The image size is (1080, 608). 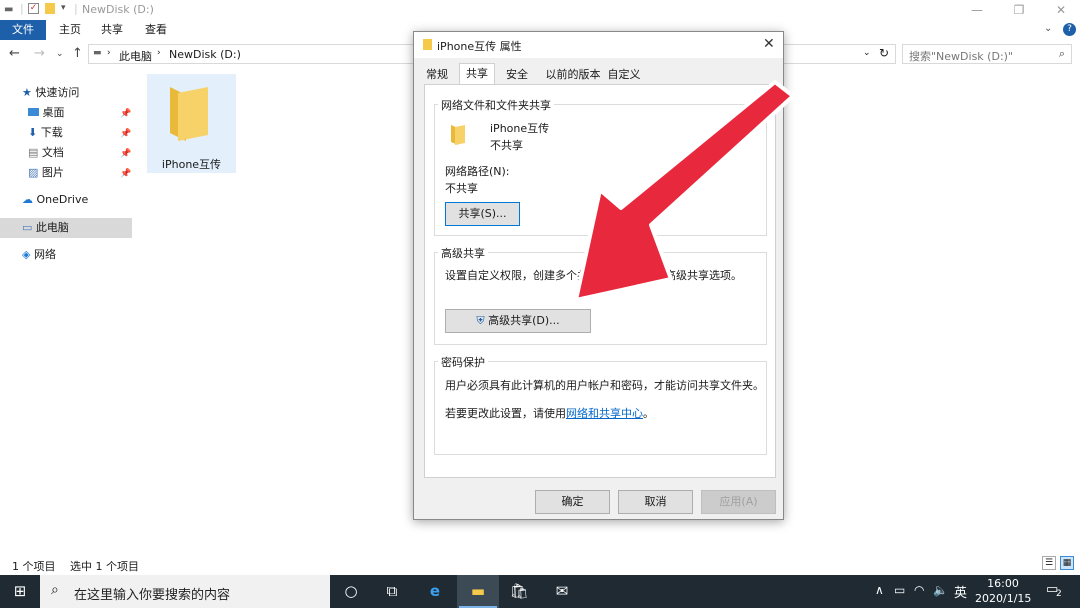 I want to click on task-view-icon: ⧉, so click(x=392, y=591).